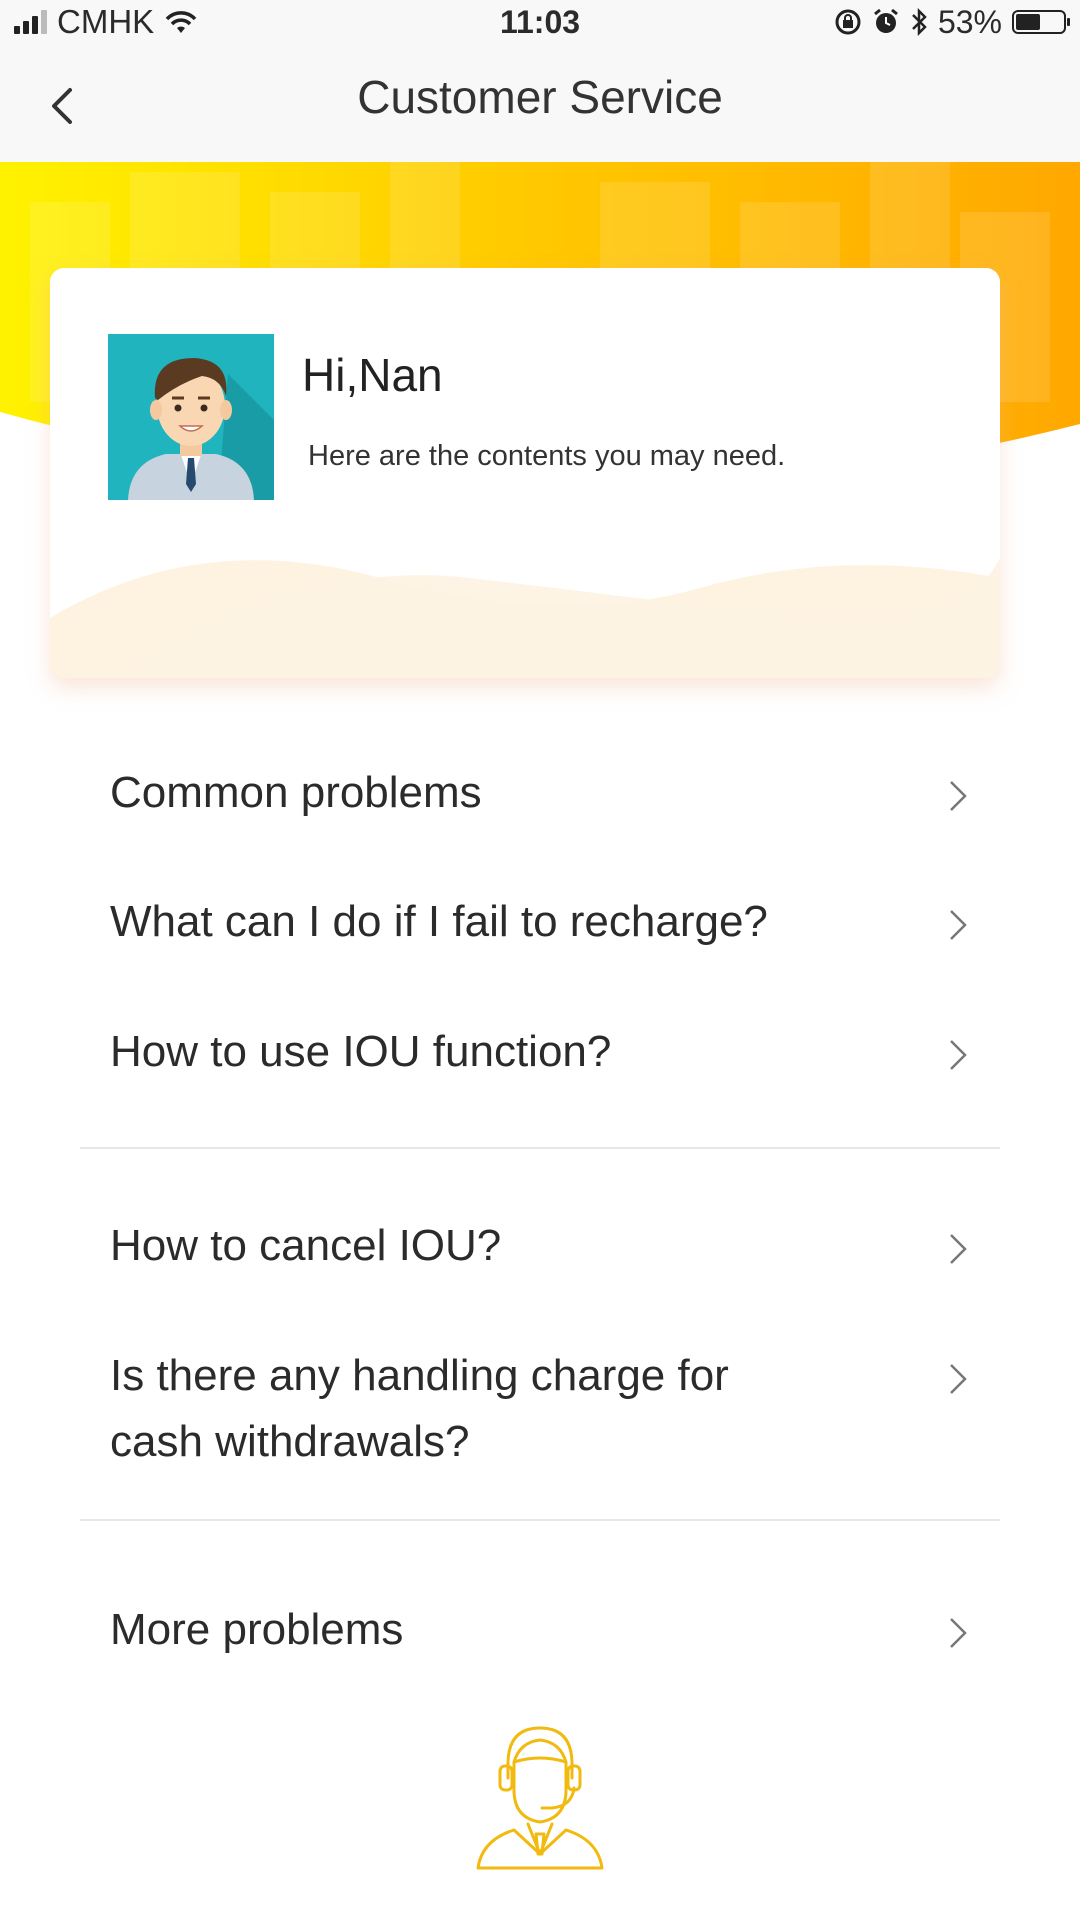 This screenshot has width=1080, height=1920. What do you see at coordinates (969, 21) in the screenshot?
I see `battery-percent: 53%` at bounding box center [969, 21].